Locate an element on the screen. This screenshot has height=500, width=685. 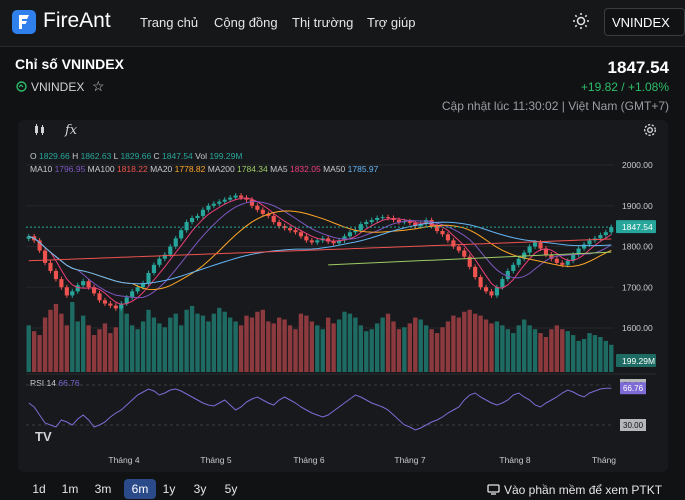
ptkt-label: Vào phần mềm để xem PTKT is located at coordinates (583, 490).